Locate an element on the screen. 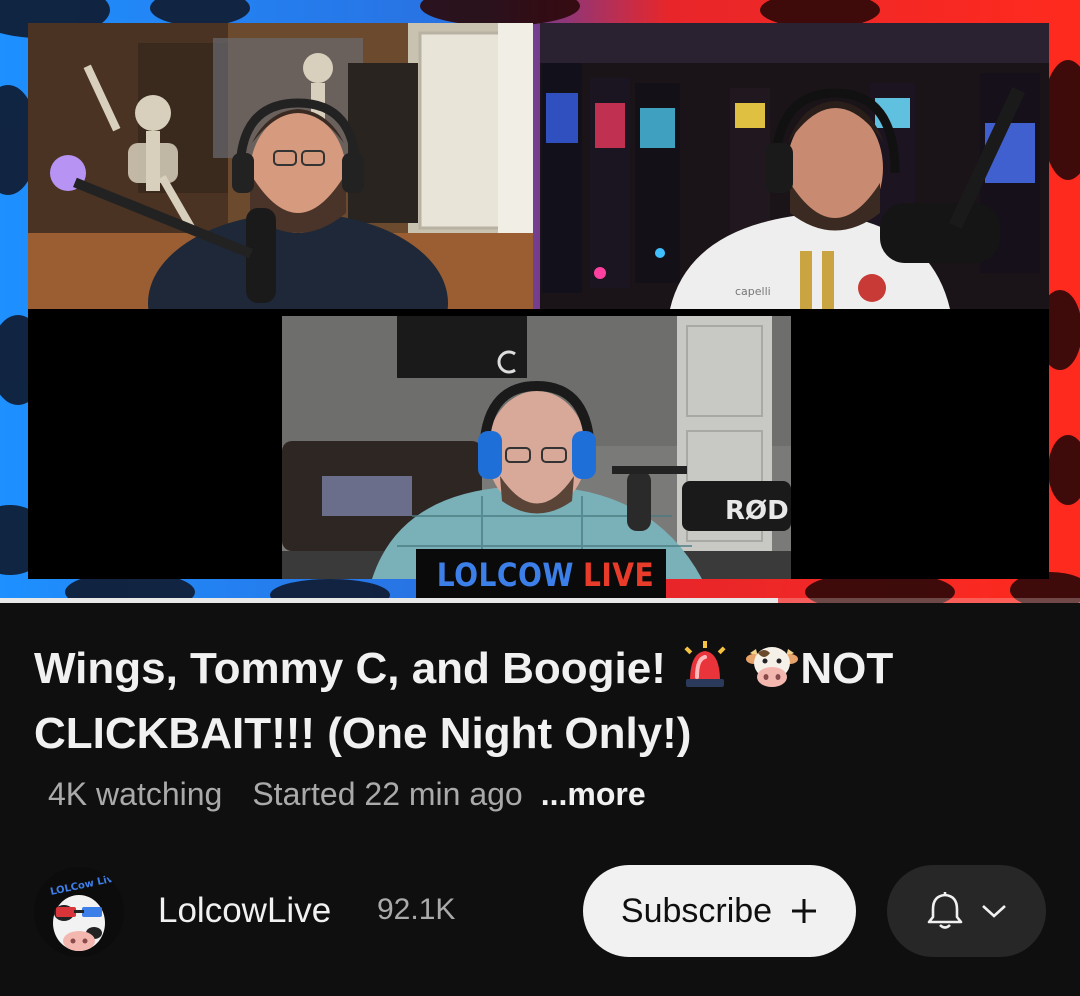 This screenshot has width=1080, height=996. brand-word-lolcow: LOLCOW is located at coordinates (505, 575).